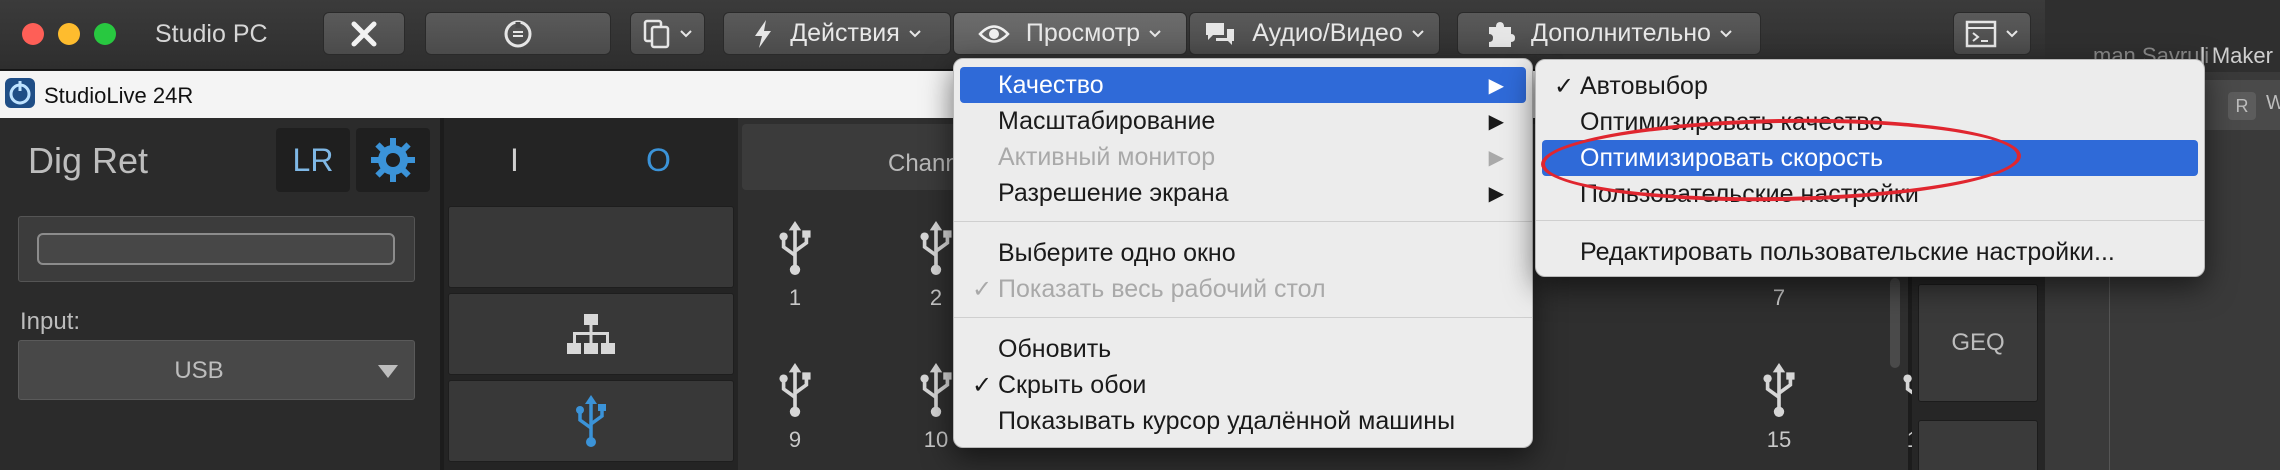  Describe the element at coordinates (1243, 385) in the screenshot. I see `view-menu-item: ✓ Скрыть обои` at that location.